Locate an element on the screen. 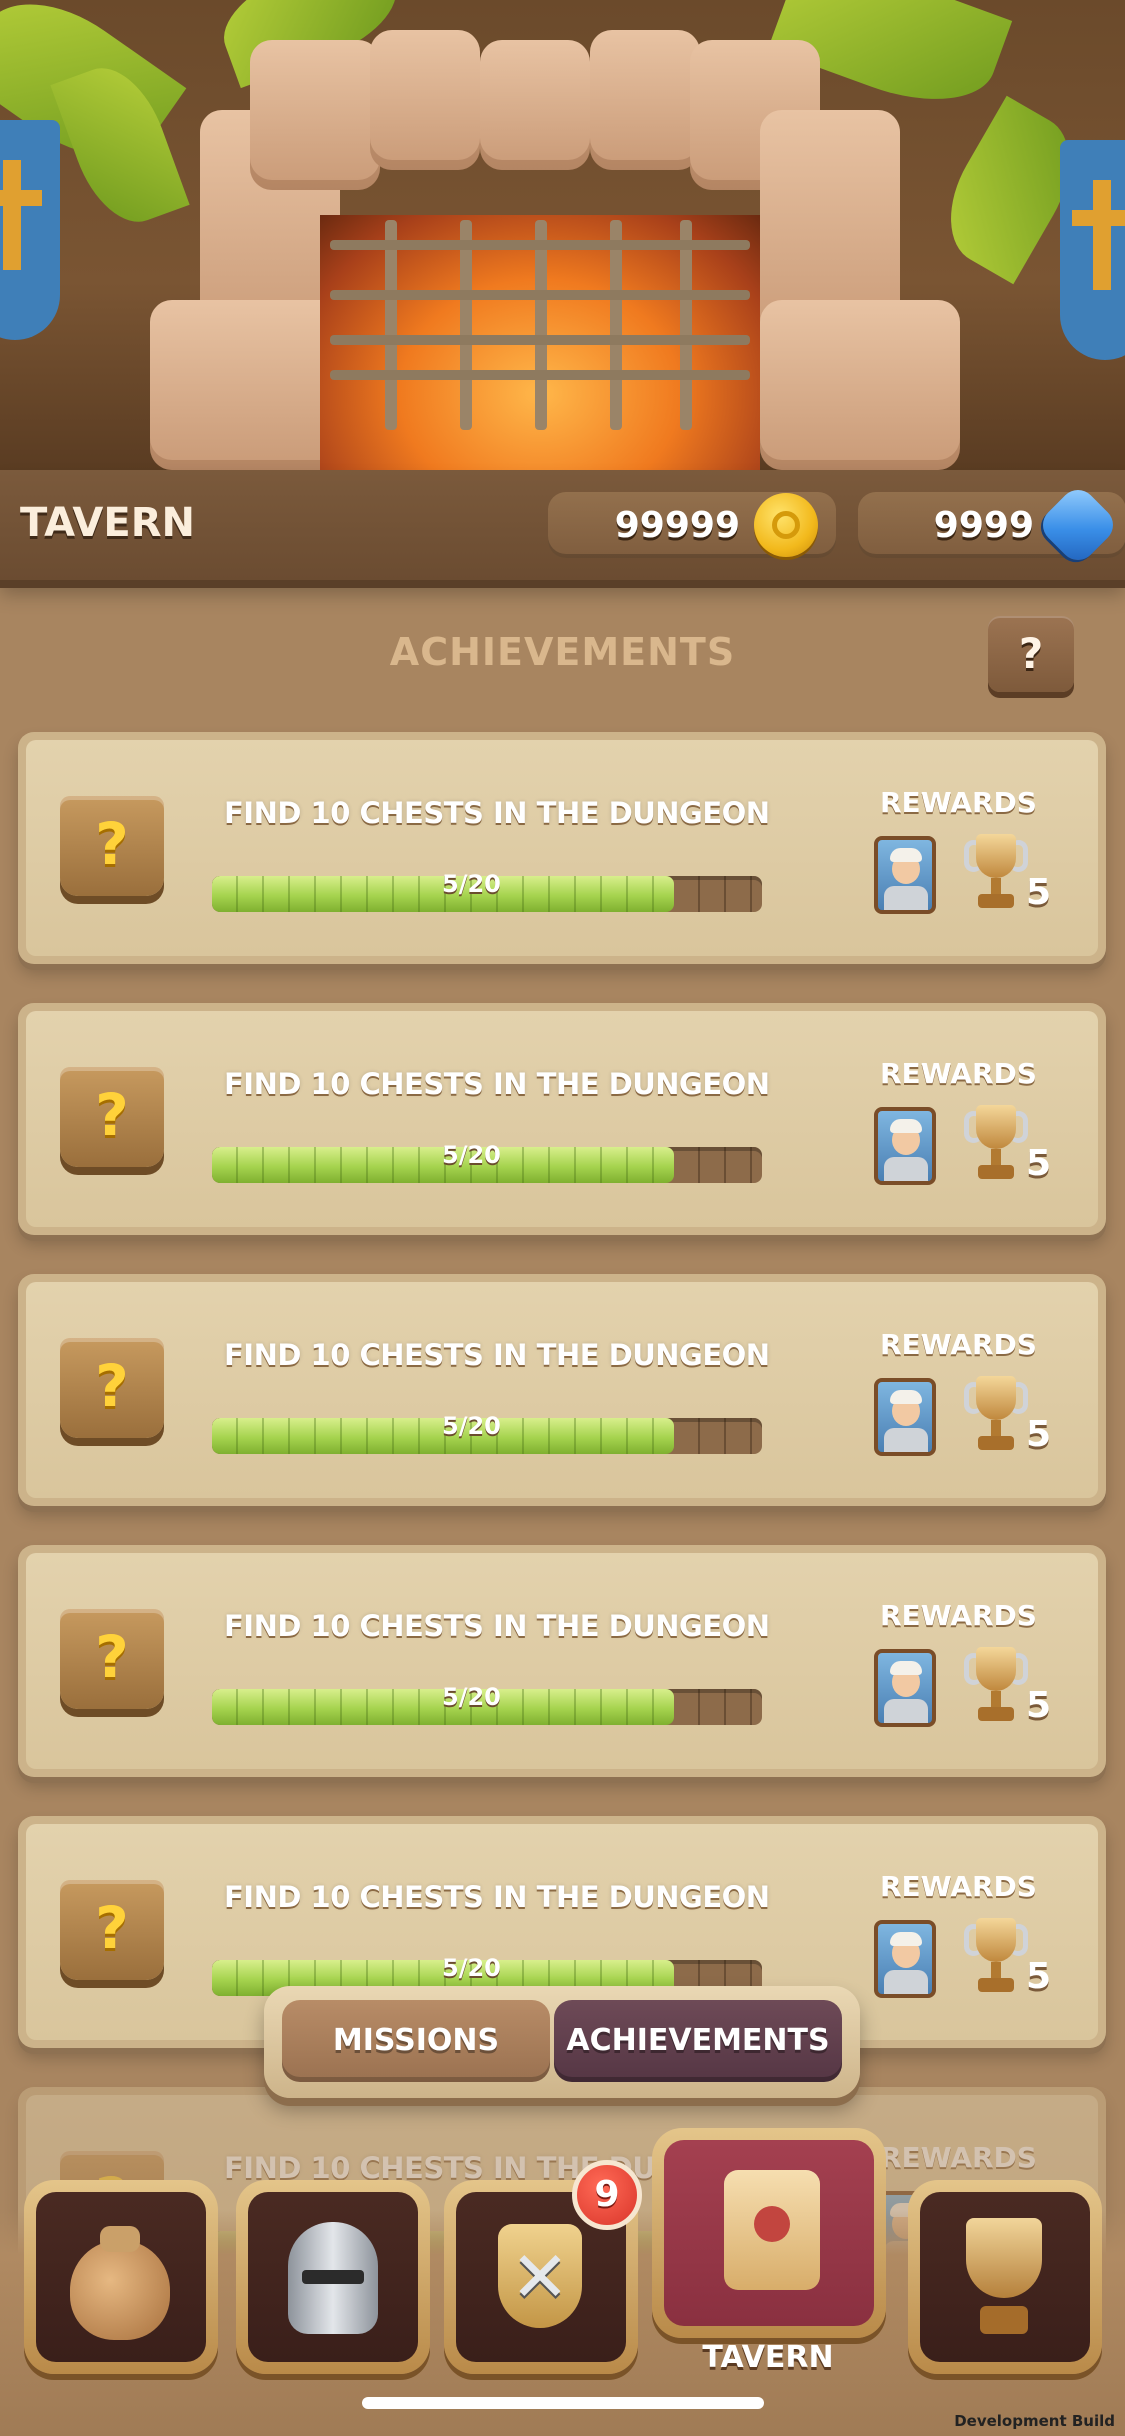 The width and height of the screenshot is (1125, 2436). home-indicator is located at coordinates (563, 2403).